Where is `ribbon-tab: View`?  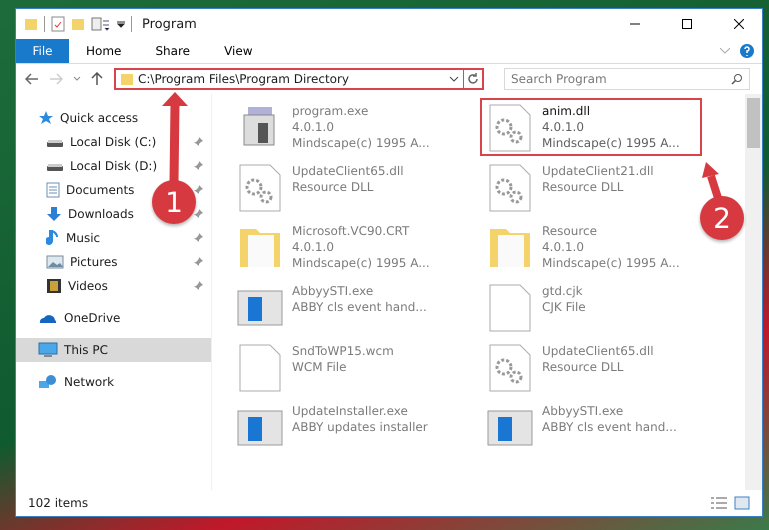
ribbon-tab: View is located at coordinates (238, 51).